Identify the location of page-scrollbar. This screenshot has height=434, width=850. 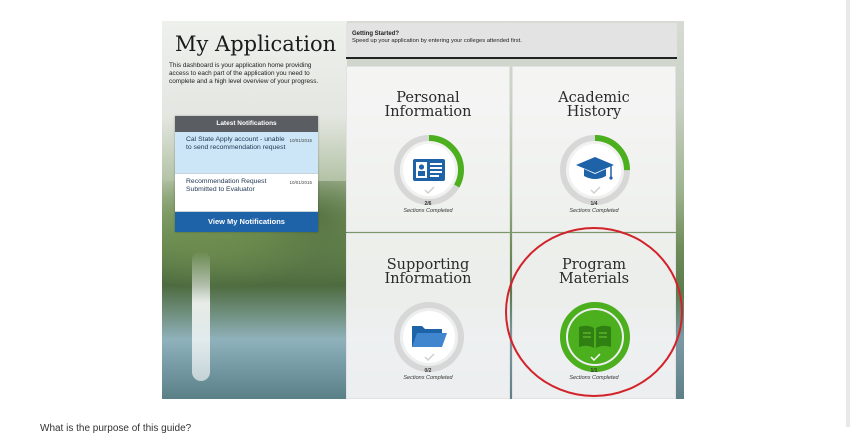
(848, 213).